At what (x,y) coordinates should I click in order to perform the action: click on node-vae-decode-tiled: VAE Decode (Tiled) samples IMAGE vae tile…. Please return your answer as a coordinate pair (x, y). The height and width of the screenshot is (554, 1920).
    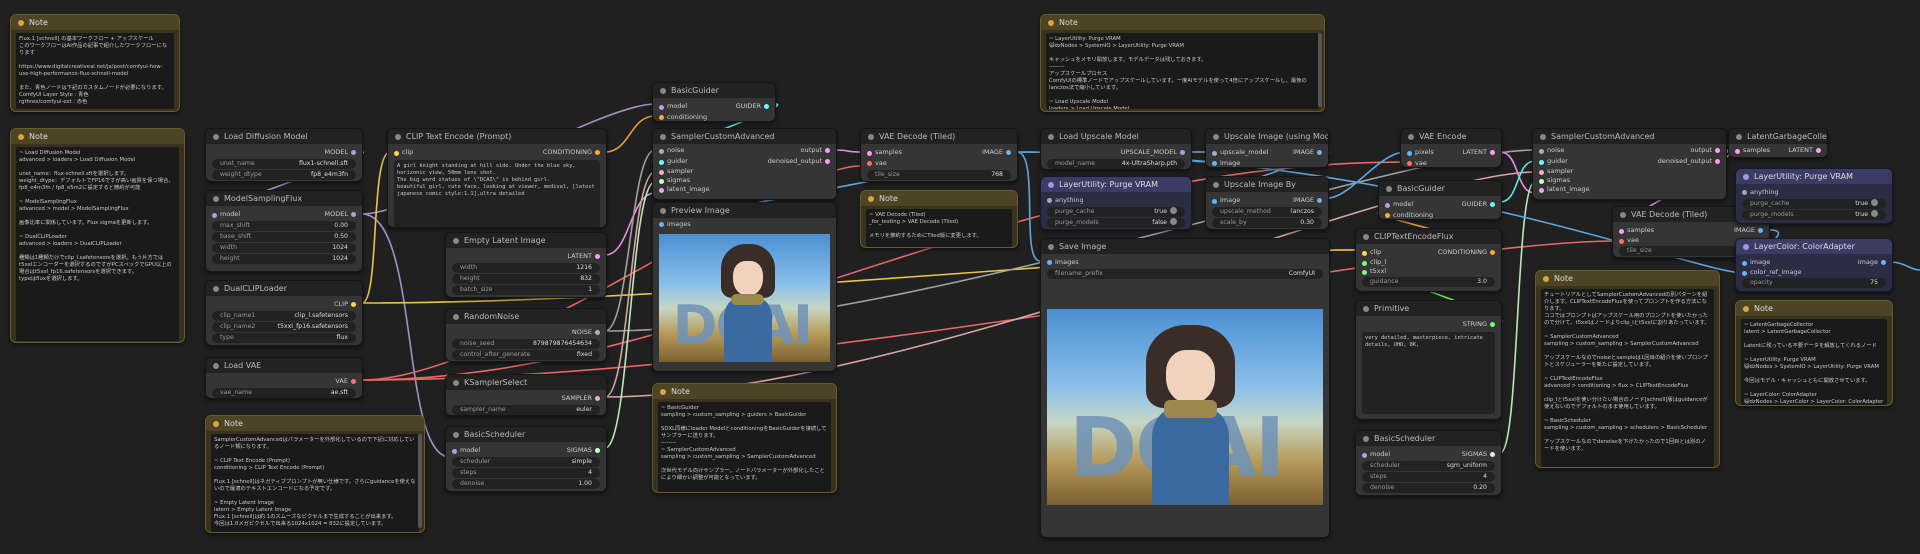
    Looking at the image, I should click on (939, 155).